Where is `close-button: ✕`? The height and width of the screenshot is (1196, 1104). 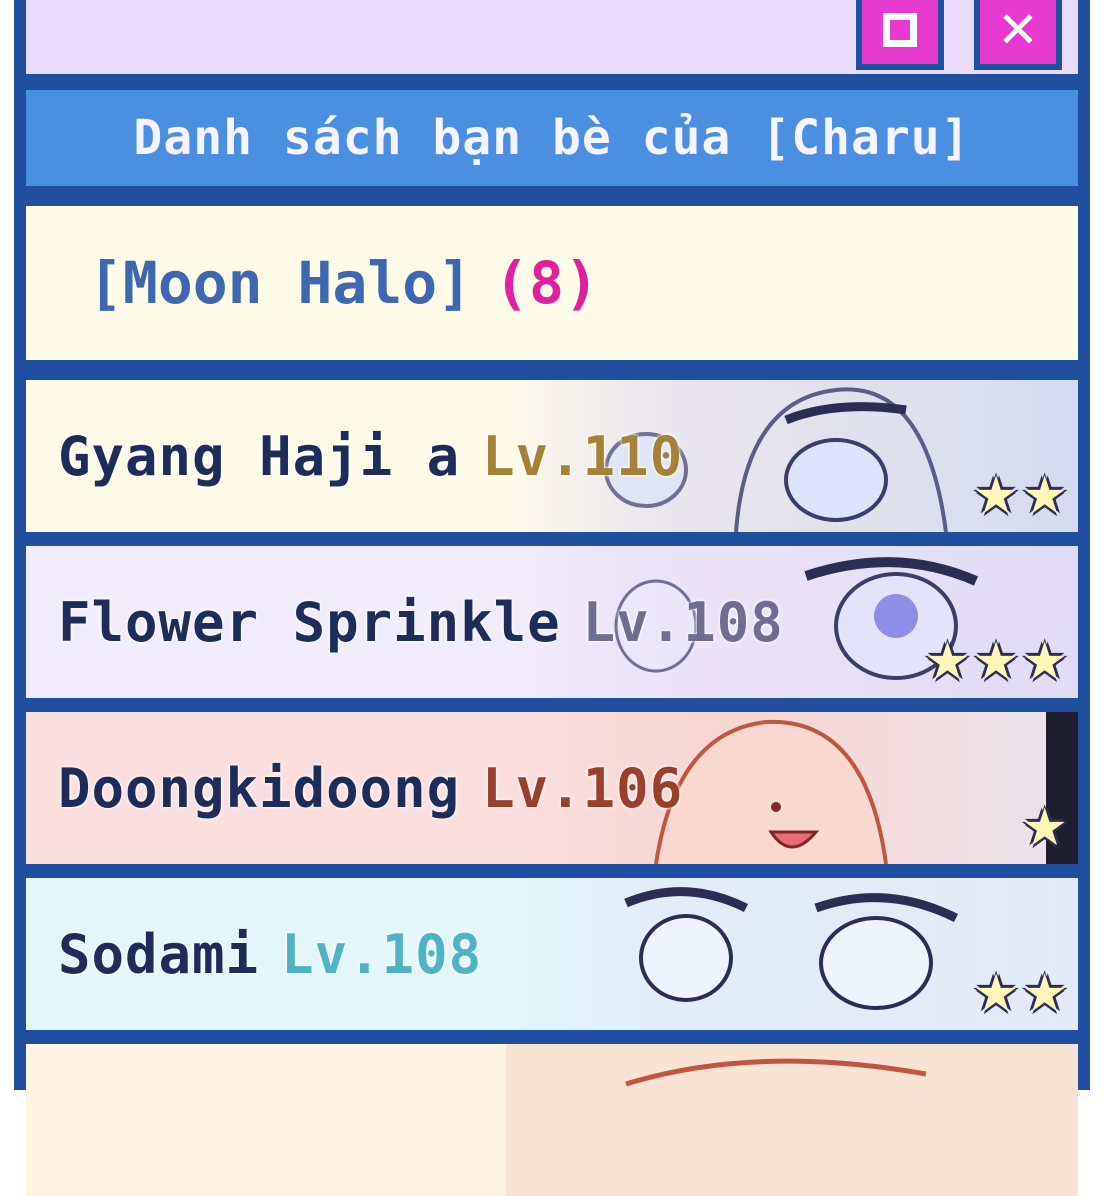 close-button: ✕ is located at coordinates (1018, 35).